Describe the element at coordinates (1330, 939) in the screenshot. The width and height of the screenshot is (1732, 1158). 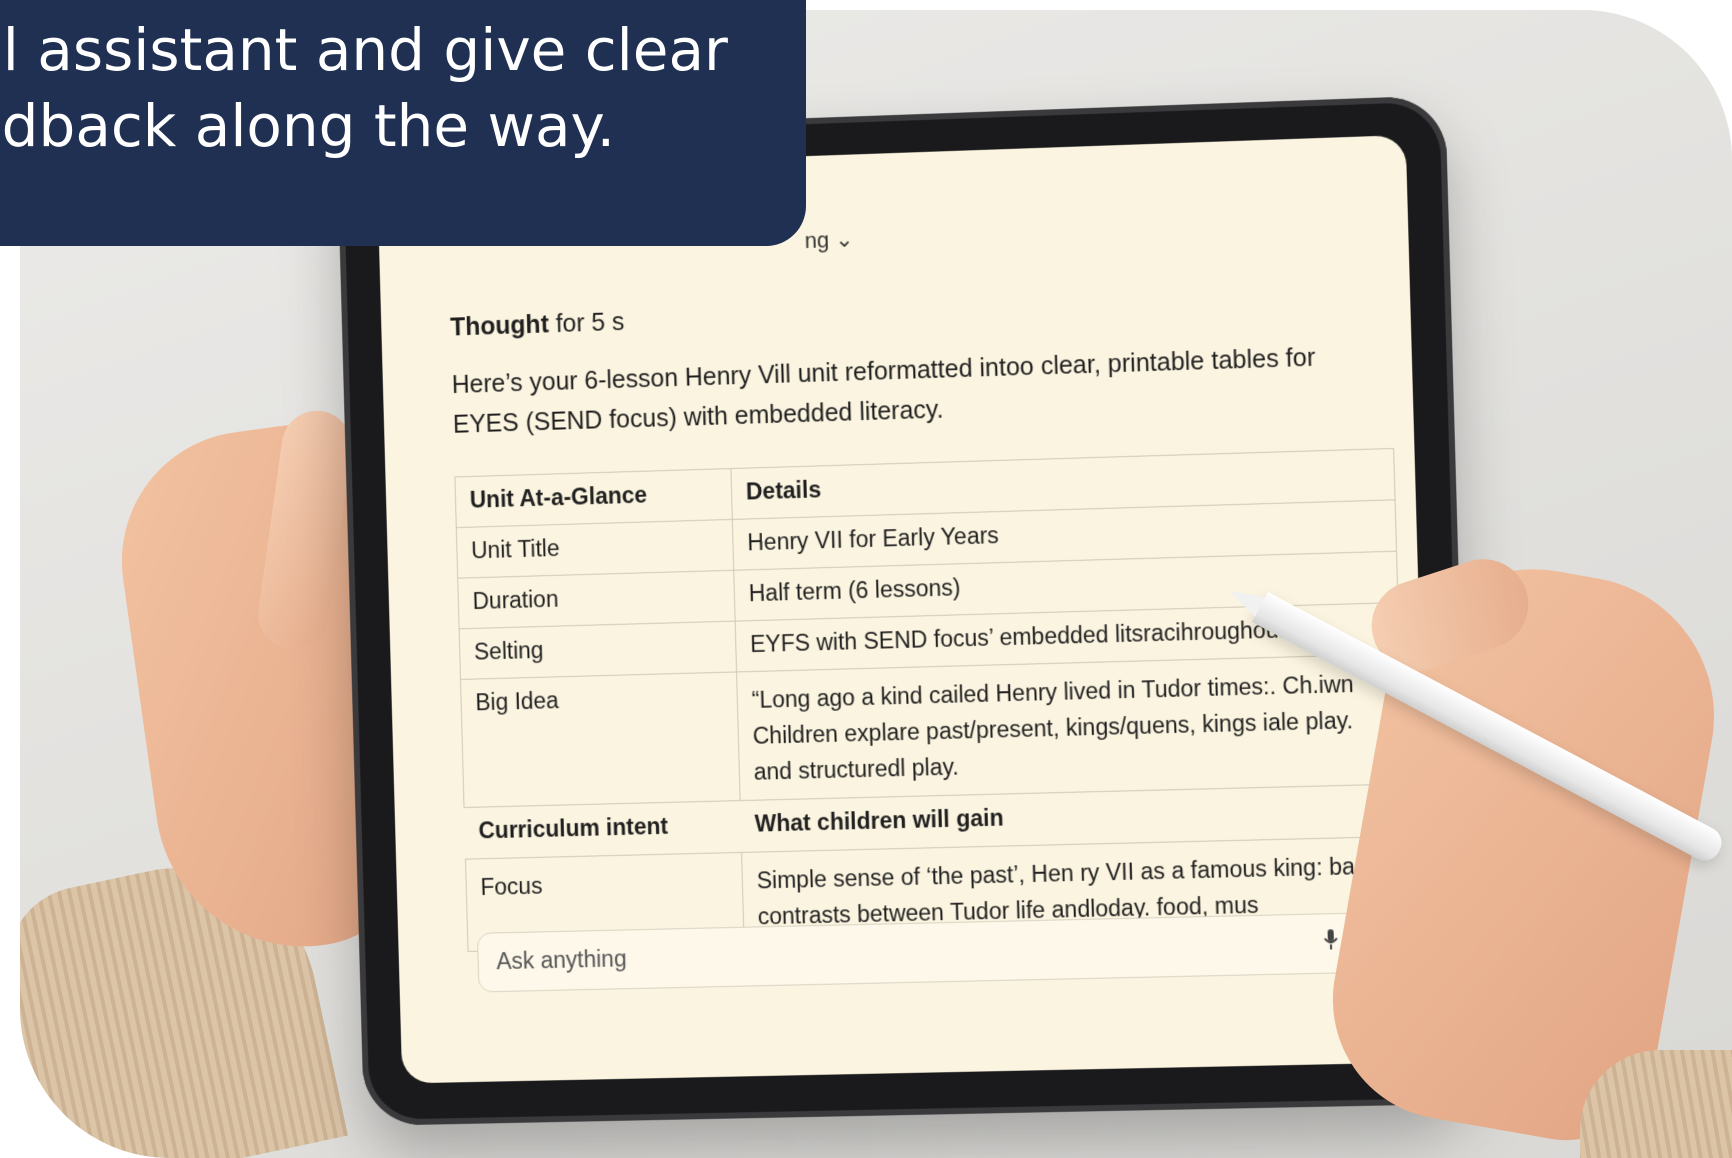
I see `microphone-icon` at that location.